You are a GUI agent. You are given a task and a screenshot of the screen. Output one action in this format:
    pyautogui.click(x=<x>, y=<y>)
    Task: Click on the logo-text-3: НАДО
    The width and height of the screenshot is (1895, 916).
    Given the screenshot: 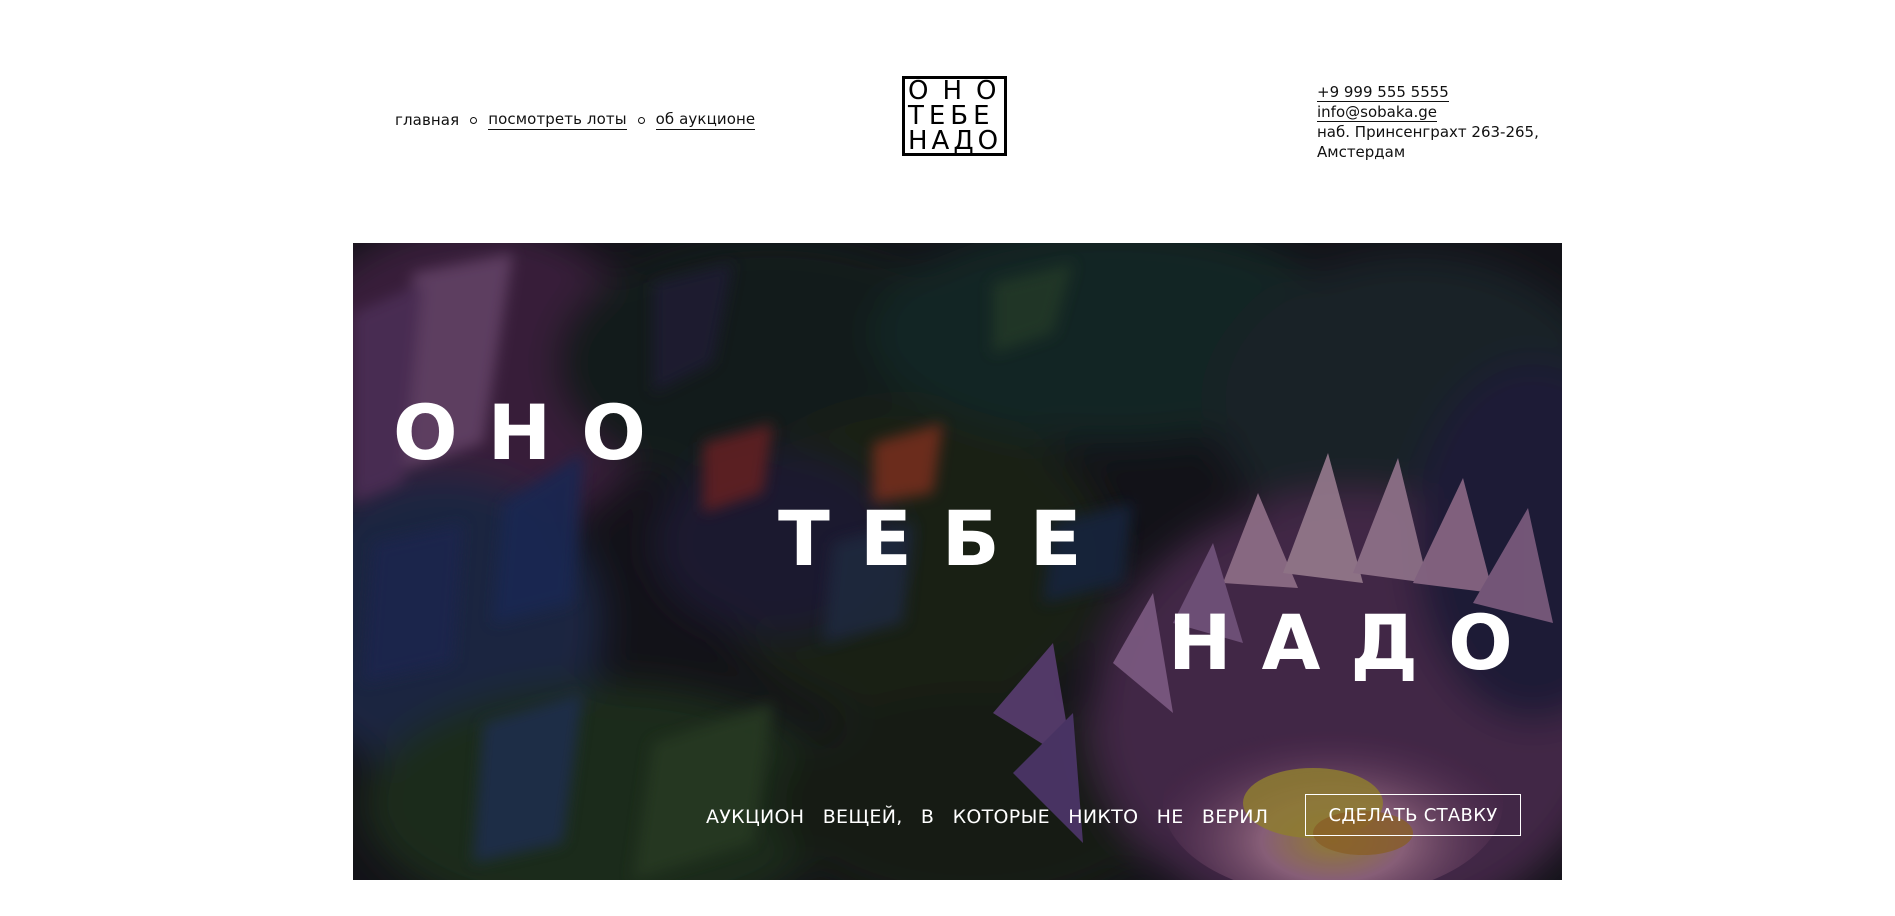 What is the action you would take?
    pyautogui.click(x=955, y=141)
    